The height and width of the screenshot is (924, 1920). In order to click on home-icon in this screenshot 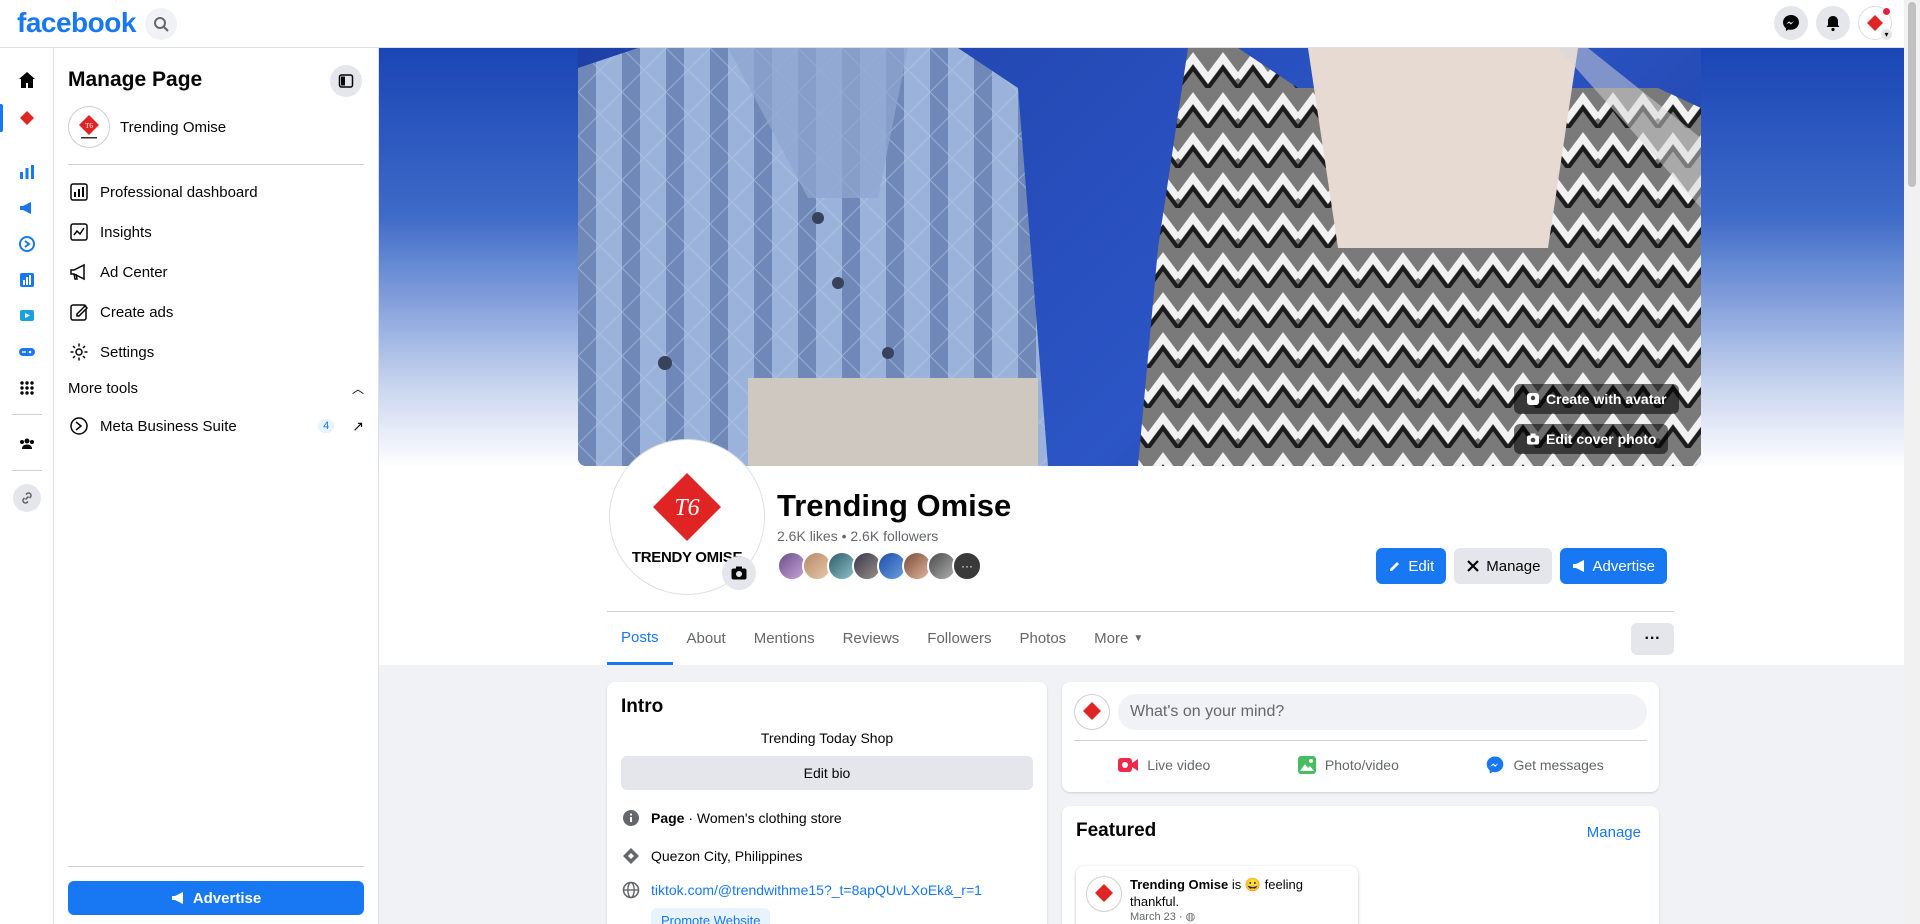, I will do `click(27, 80)`.